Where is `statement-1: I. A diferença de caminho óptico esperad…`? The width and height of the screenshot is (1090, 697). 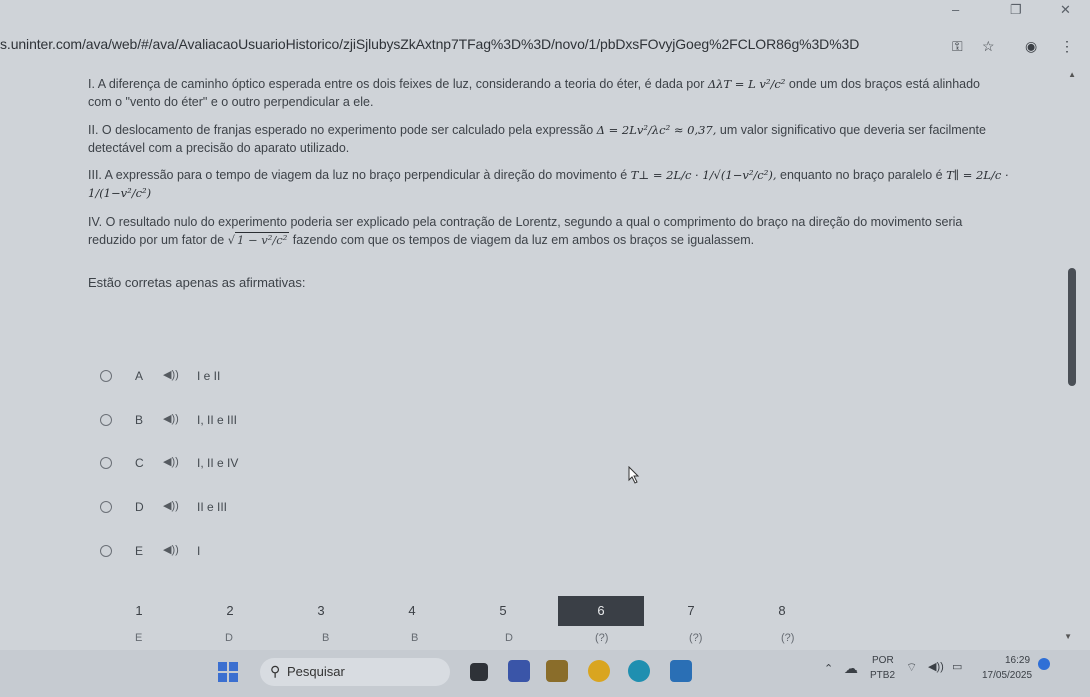
statement-1: I. A diferença de caminho óptico esperad… is located at coordinates (534, 93).